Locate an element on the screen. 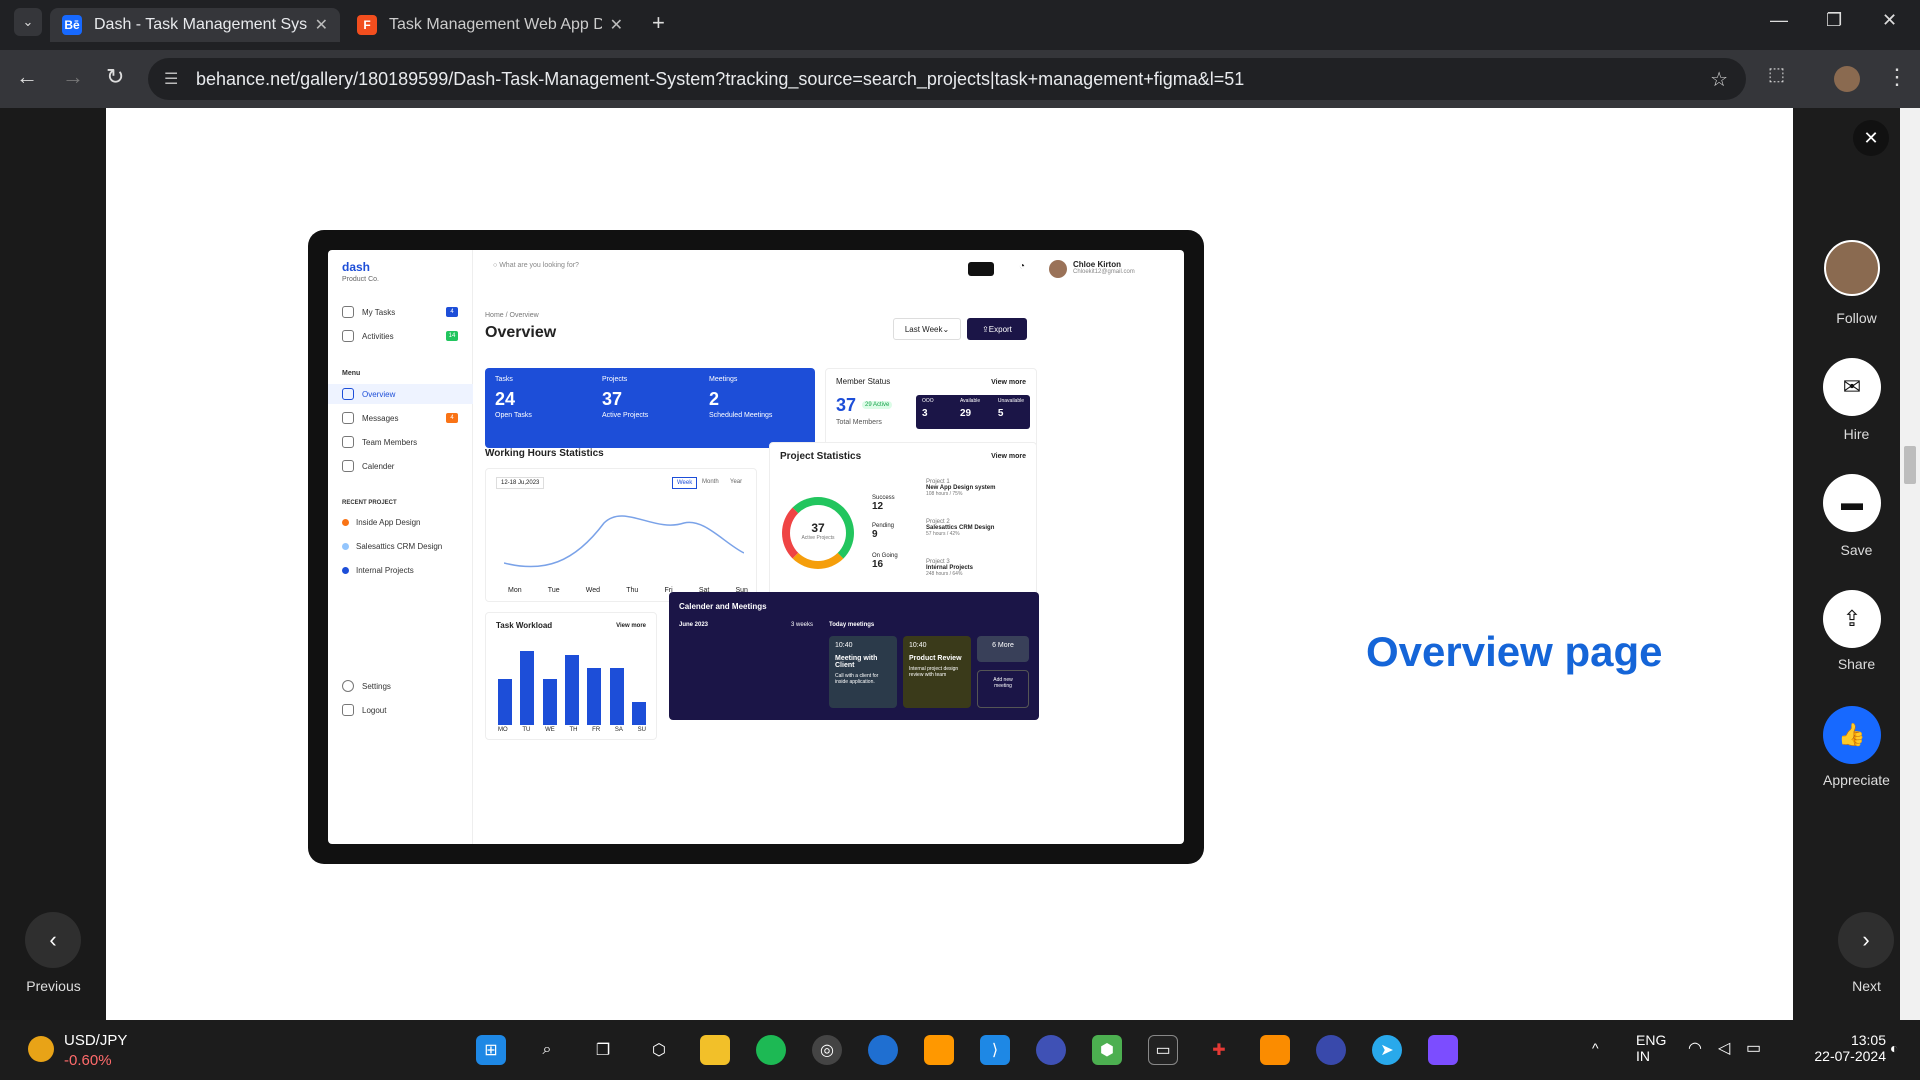  share-button: ⇪ is located at coordinates (1852, 619).